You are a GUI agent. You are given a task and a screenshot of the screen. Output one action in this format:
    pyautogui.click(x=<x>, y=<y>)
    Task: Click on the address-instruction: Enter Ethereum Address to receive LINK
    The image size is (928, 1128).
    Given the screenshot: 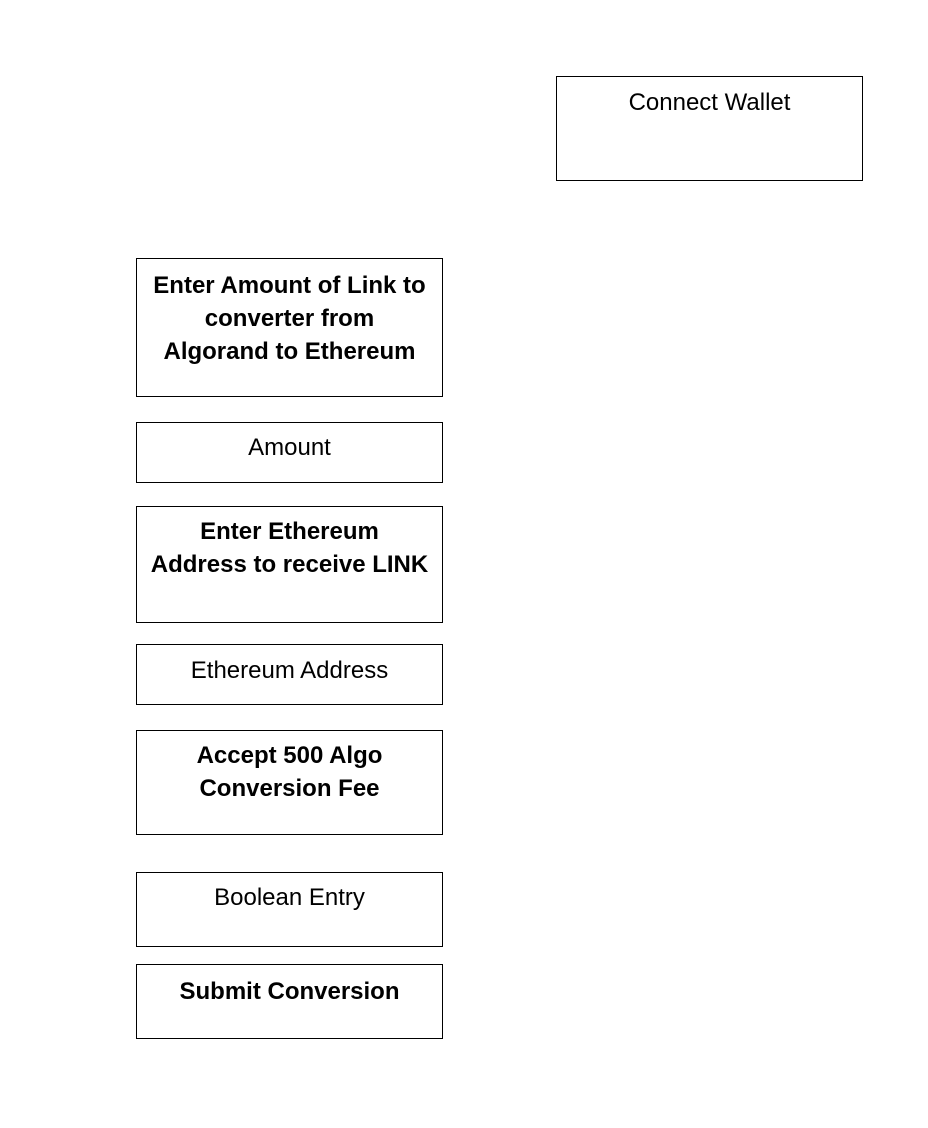 What is the action you would take?
    pyautogui.click(x=289, y=564)
    